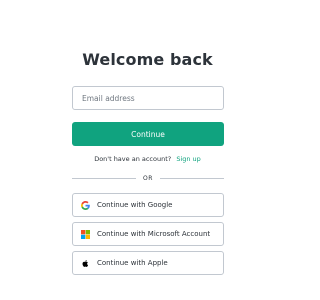 The image size is (320, 300). Describe the element at coordinates (132, 263) in the screenshot. I see `apple-button-label: Continue with Apple` at that location.